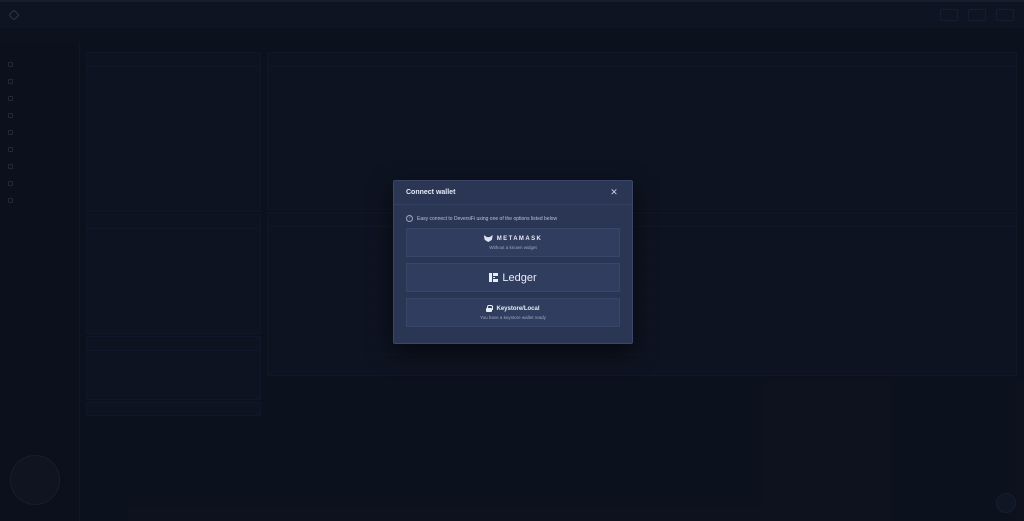  What do you see at coordinates (494, 277) in the screenshot?
I see `ledger-icon` at bounding box center [494, 277].